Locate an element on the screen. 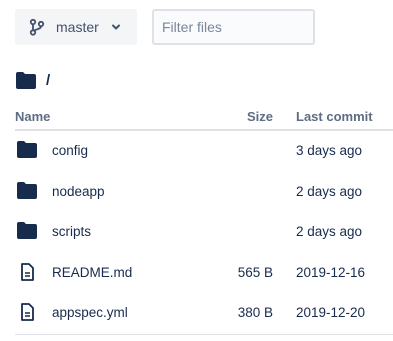 The width and height of the screenshot is (393, 341). git-branch-icon is located at coordinates (37, 27).